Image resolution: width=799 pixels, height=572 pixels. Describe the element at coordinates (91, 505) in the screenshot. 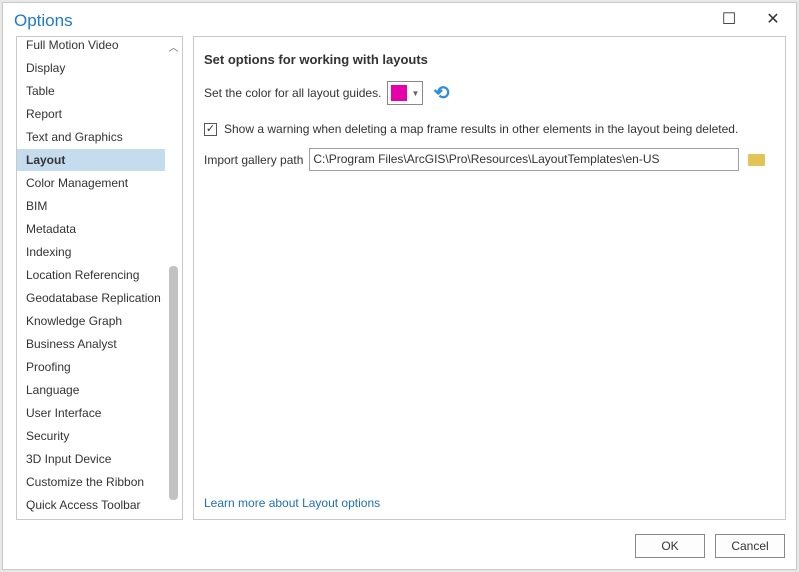

I see `sidebar-item-quick-access-toolbar: Quick Access Toolbar` at that location.